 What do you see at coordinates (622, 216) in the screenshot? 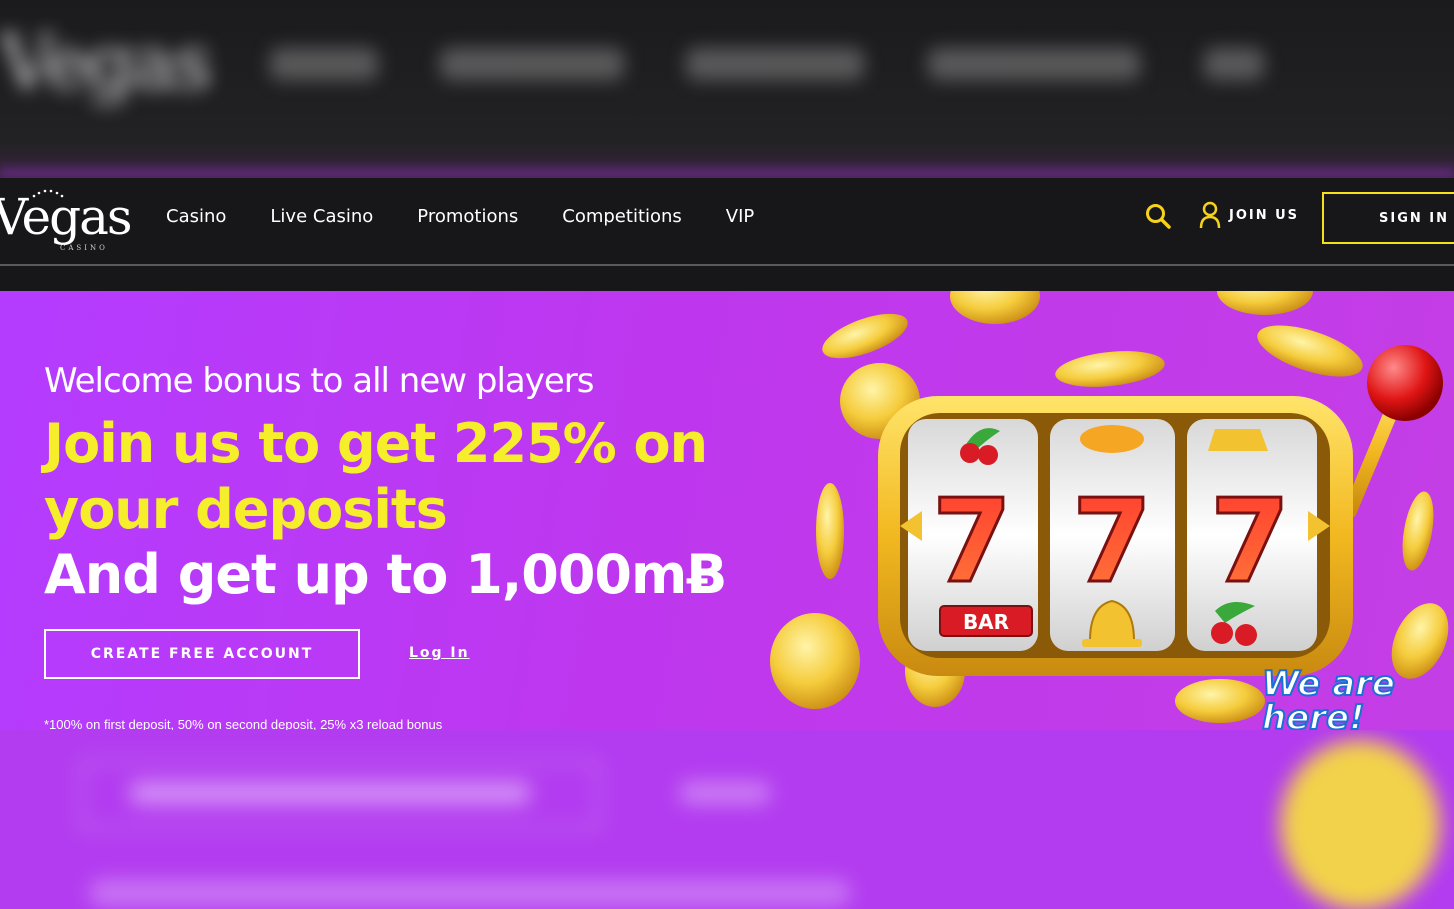
I see `nav-competitions: Competitions` at bounding box center [622, 216].